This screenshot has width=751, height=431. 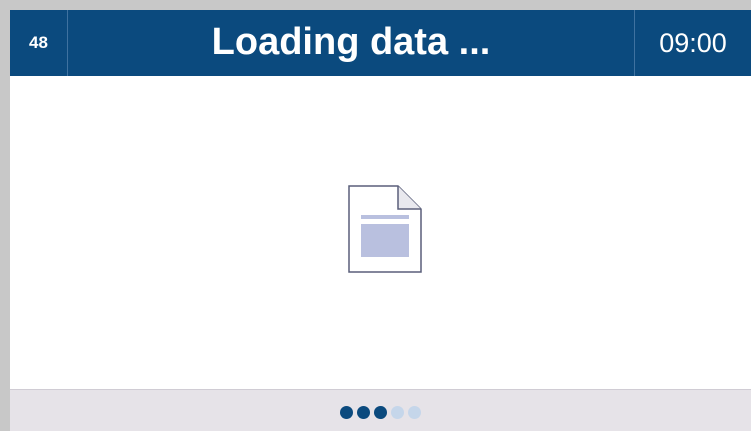 I want to click on clock-time: 09:00, so click(x=692, y=43).